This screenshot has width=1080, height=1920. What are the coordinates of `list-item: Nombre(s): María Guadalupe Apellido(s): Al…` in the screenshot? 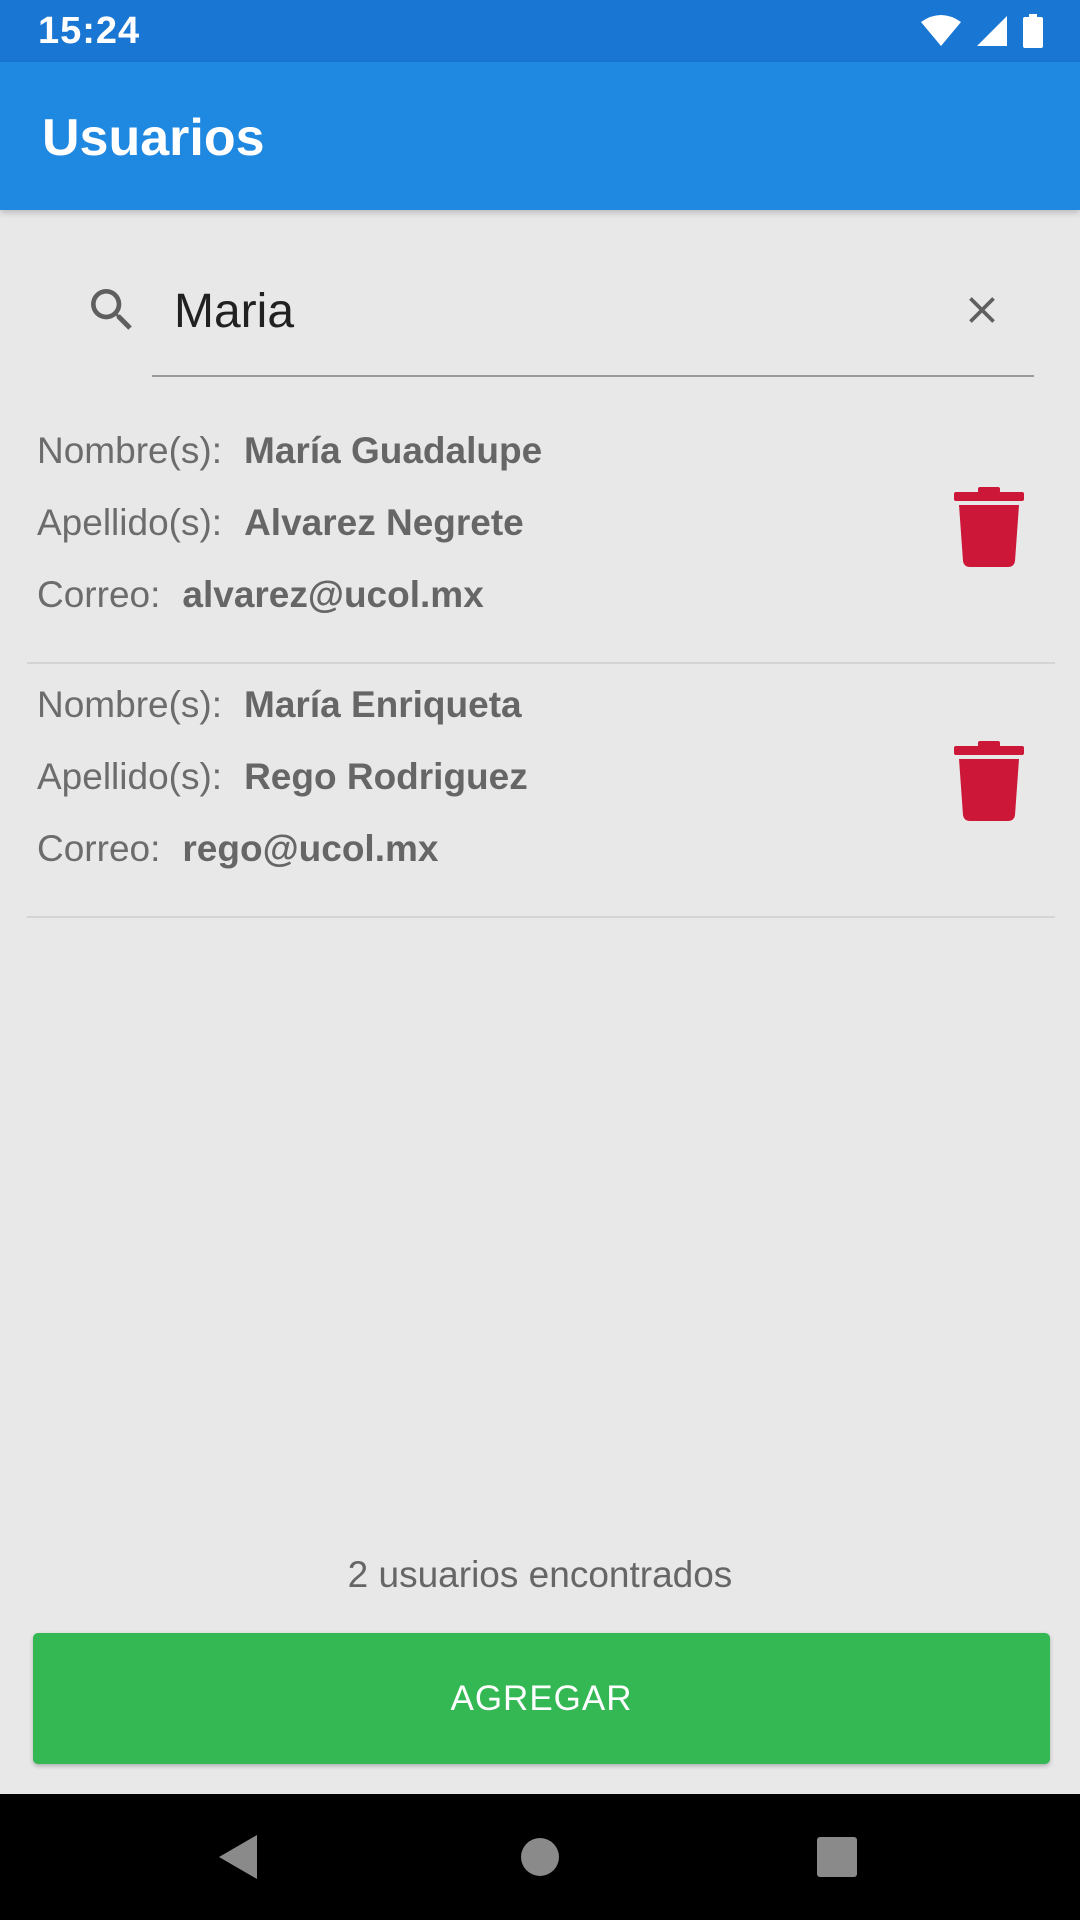 It's located at (540, 537).